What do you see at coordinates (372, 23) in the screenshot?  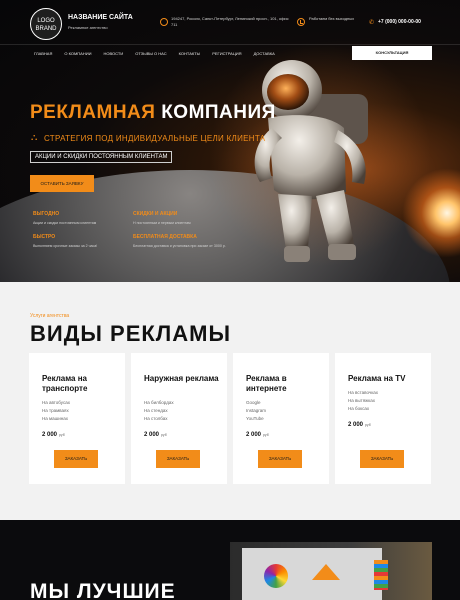 I see `phone-icon: ✆` at bounding box center [372, 23].